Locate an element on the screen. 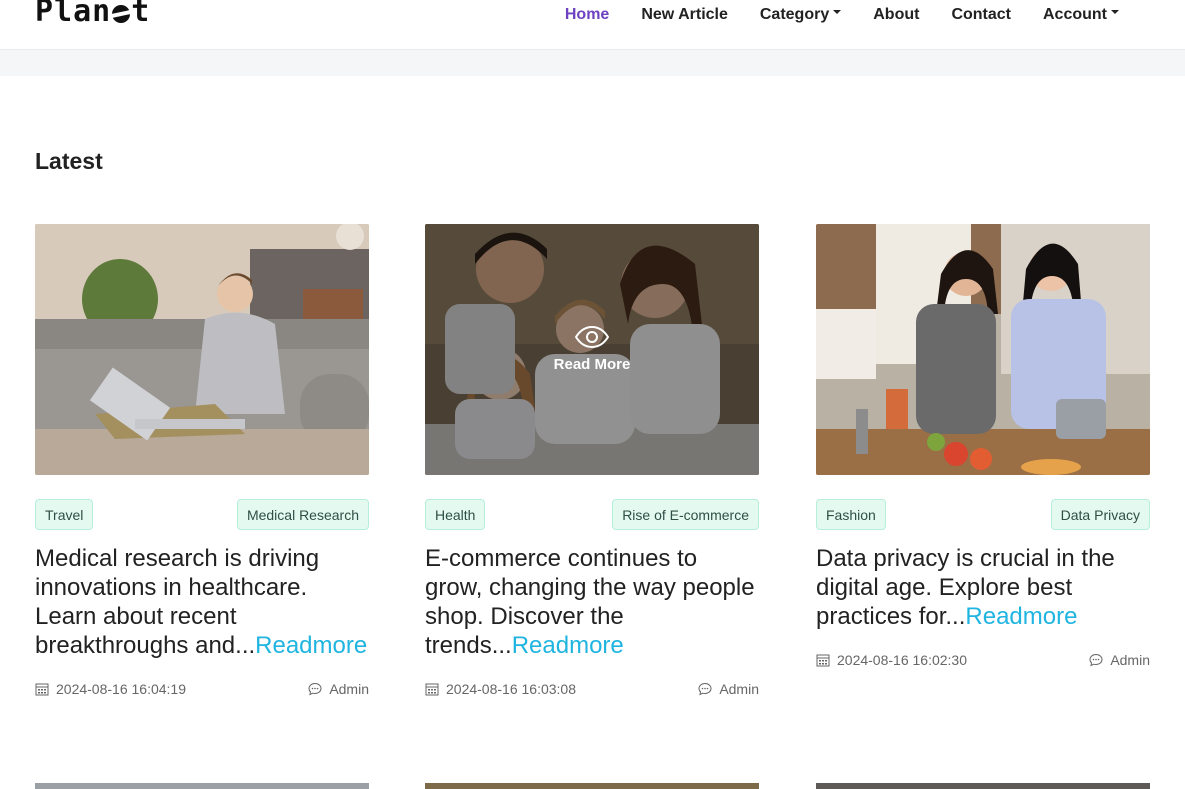 The width and height of the screenshot is (1185, 789). category-tag: Fashion is located at coordinates (851, 514).